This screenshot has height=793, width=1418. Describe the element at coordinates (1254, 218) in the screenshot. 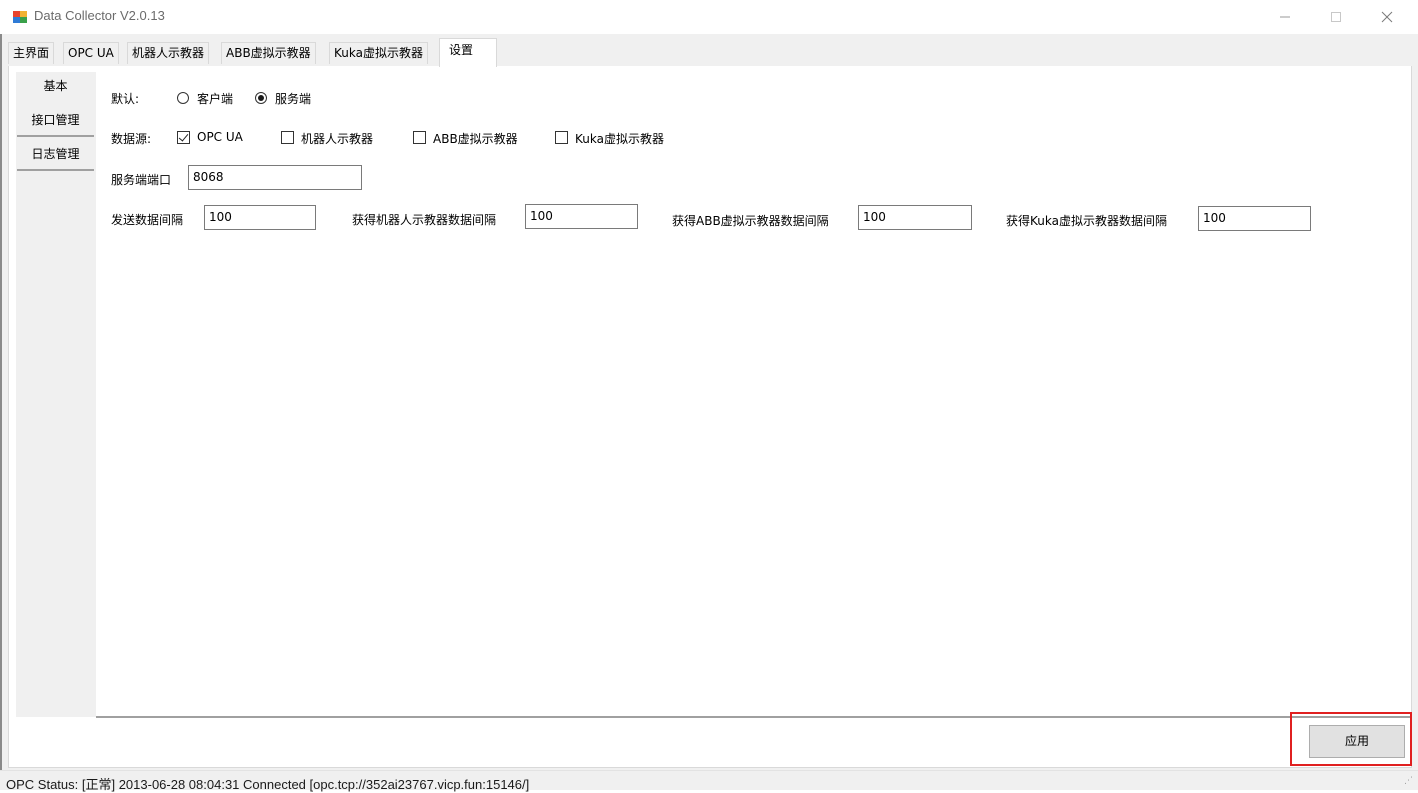

I see `kuka-interval-input: 100` at that location.